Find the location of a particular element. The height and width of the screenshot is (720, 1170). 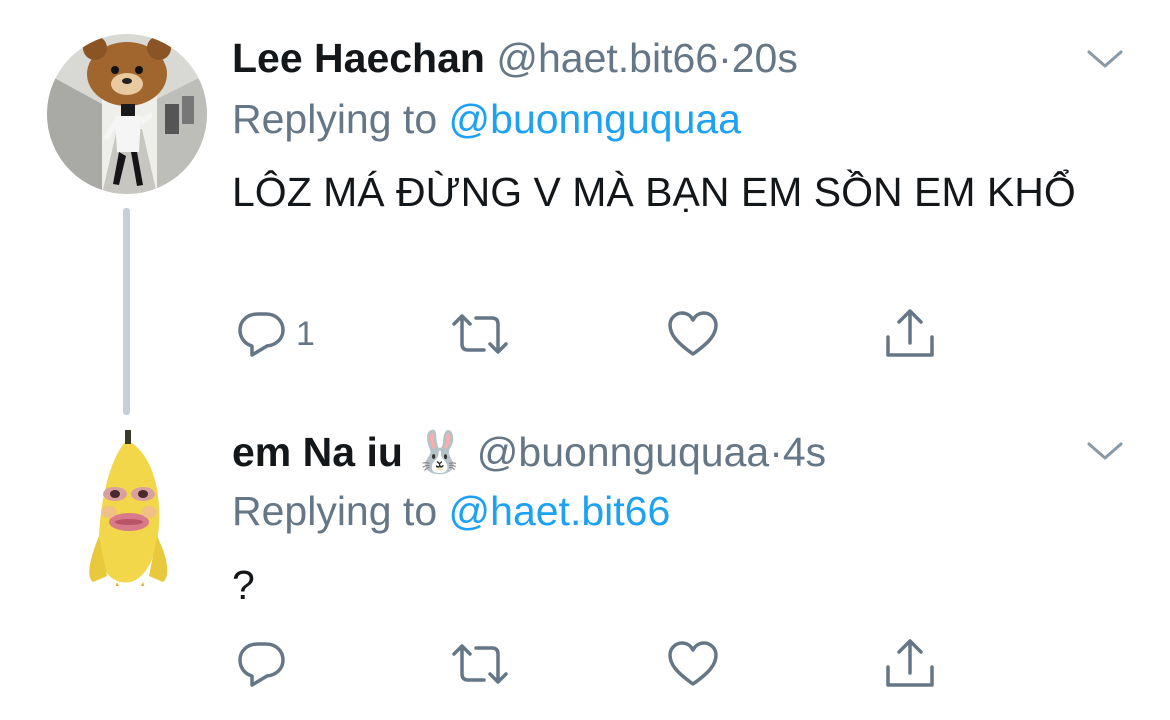

tweet-header: Lee Haechan @haet.bit66·20s is located at coordinates (515, 58).